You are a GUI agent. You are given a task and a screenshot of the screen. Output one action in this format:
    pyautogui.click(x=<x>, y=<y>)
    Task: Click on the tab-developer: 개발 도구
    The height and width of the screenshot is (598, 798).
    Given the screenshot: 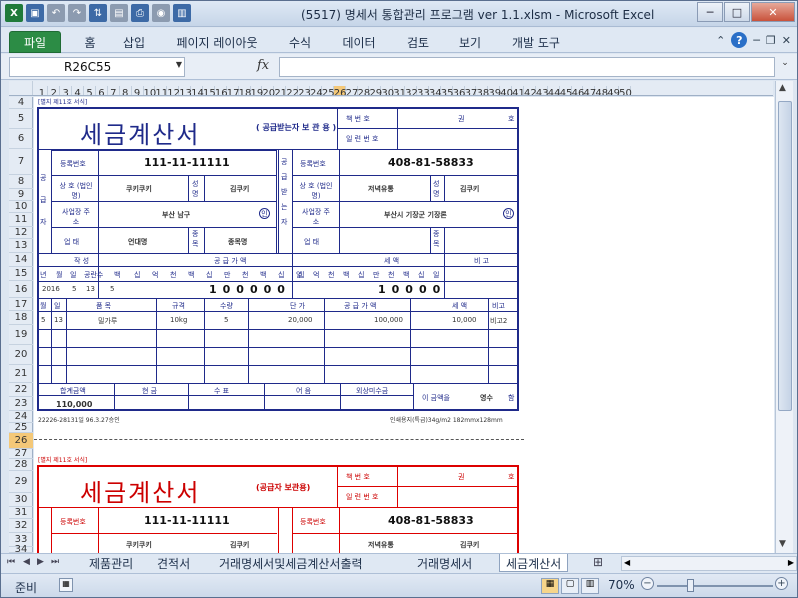 What is the action you would take?
    pyautogui.click(x=536, y=42)
    